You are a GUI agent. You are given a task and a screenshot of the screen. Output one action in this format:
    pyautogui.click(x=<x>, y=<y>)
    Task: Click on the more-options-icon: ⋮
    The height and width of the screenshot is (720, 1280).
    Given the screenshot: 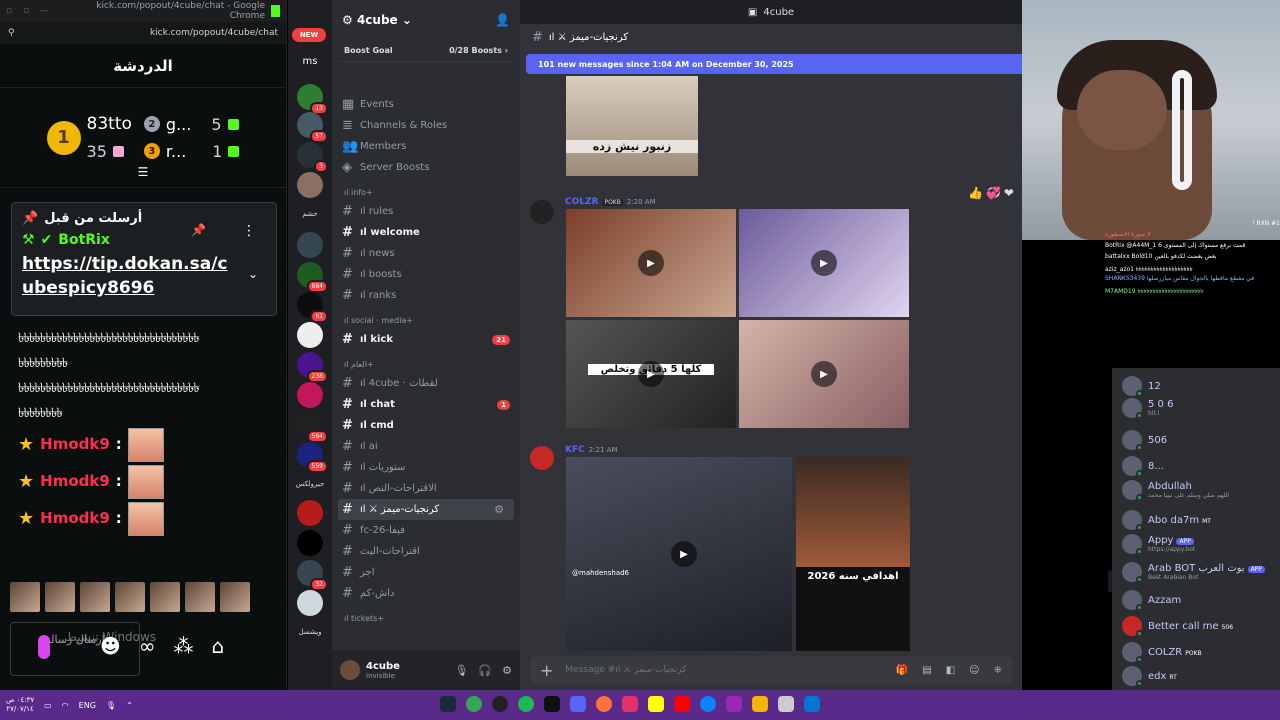 What is the action you would take?
    pyautogui.click(x=249, y=231)
    